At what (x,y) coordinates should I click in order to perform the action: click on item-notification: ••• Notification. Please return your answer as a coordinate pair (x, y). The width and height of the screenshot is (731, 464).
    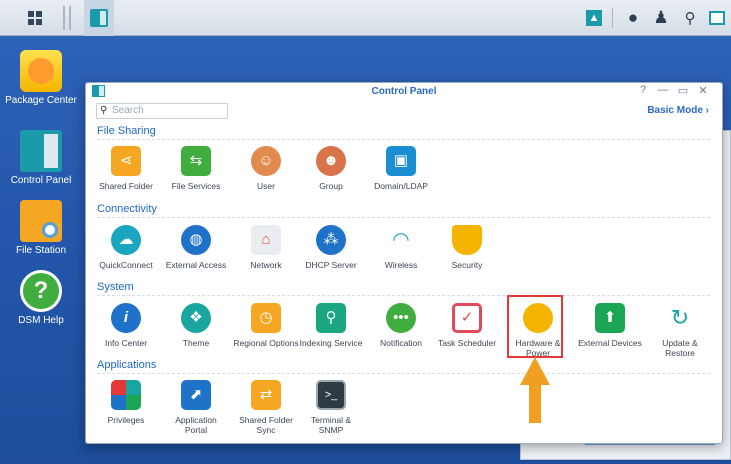
    Looking at the image, I should click on (401, 325).